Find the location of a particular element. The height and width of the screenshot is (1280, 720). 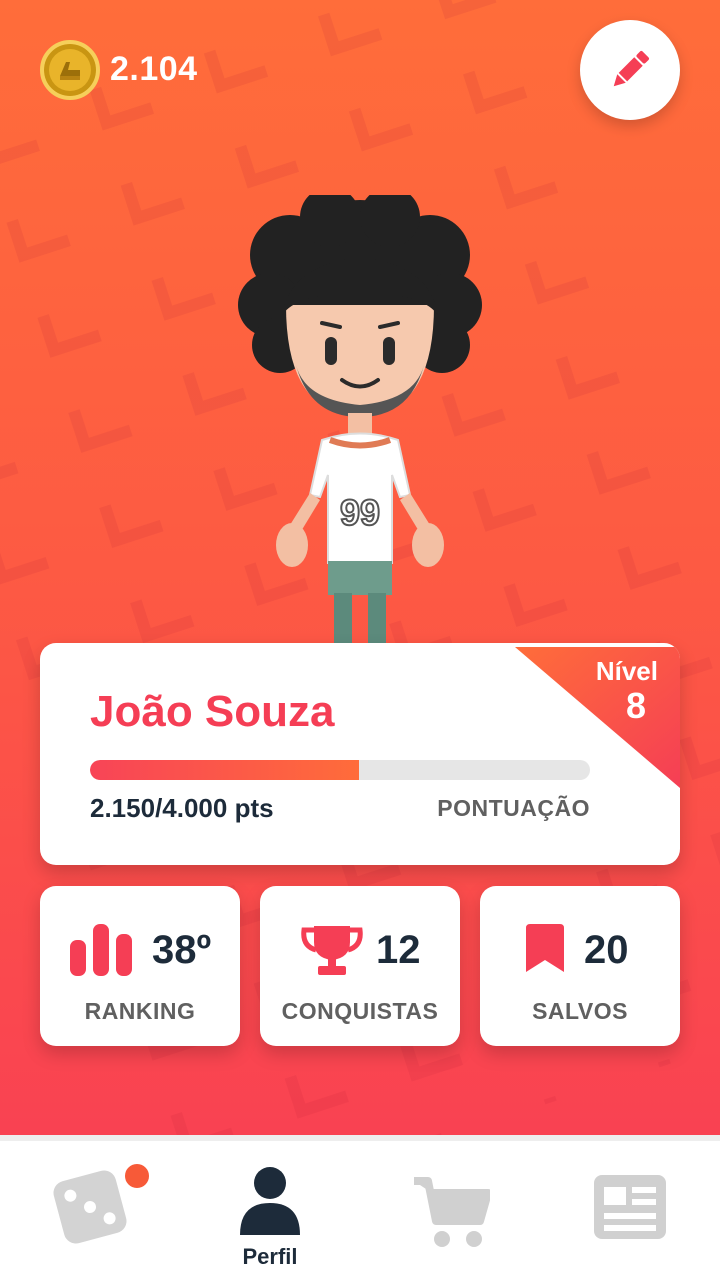

level-number: 8 is located at coordinates (635, 705).